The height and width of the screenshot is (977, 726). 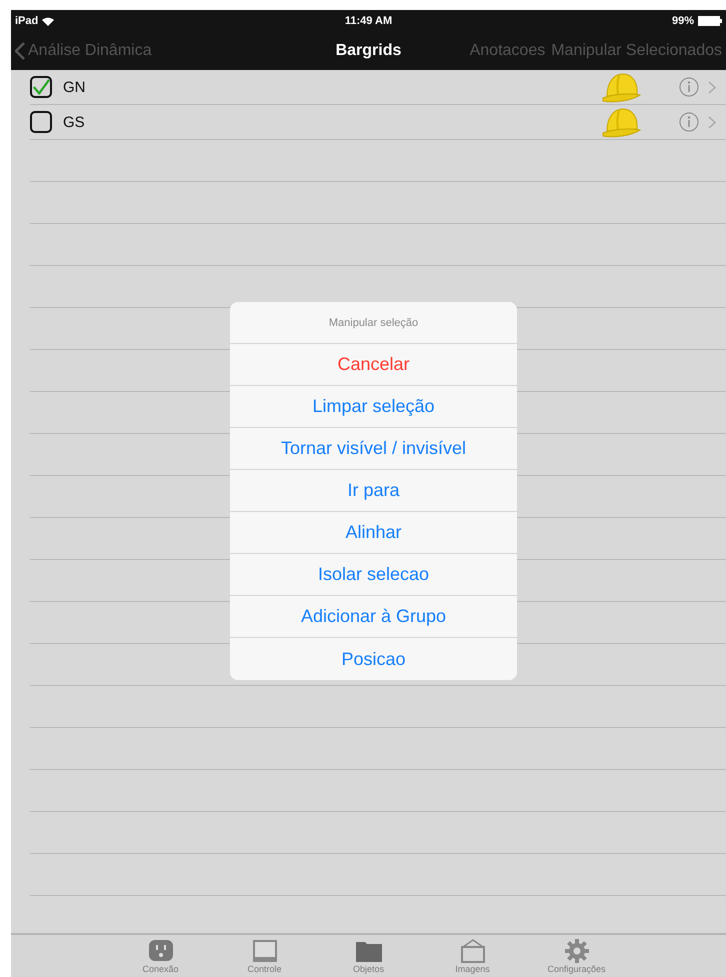 What do you see at coordinates (20, 51) in the screenshot?
I see `back-chevron-icon` at bounding box center [20, 51].